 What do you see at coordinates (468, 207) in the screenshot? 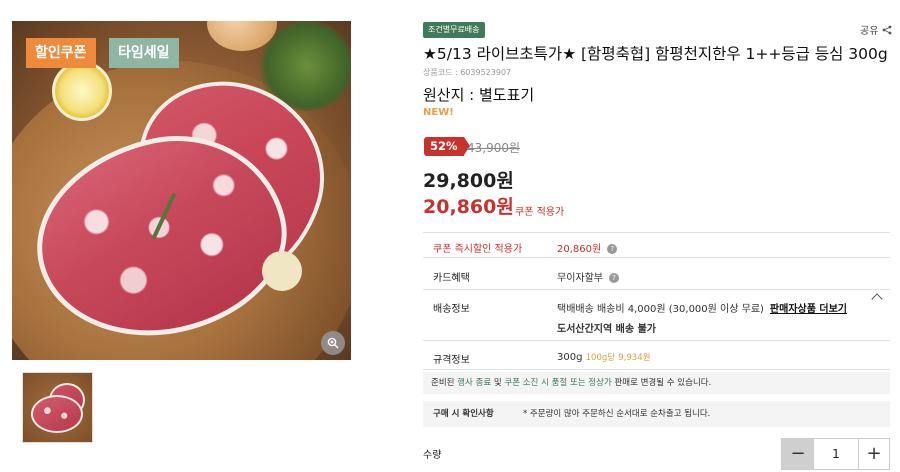
I see `coupon-price: 20,860원` at bounding box center [468, 207].